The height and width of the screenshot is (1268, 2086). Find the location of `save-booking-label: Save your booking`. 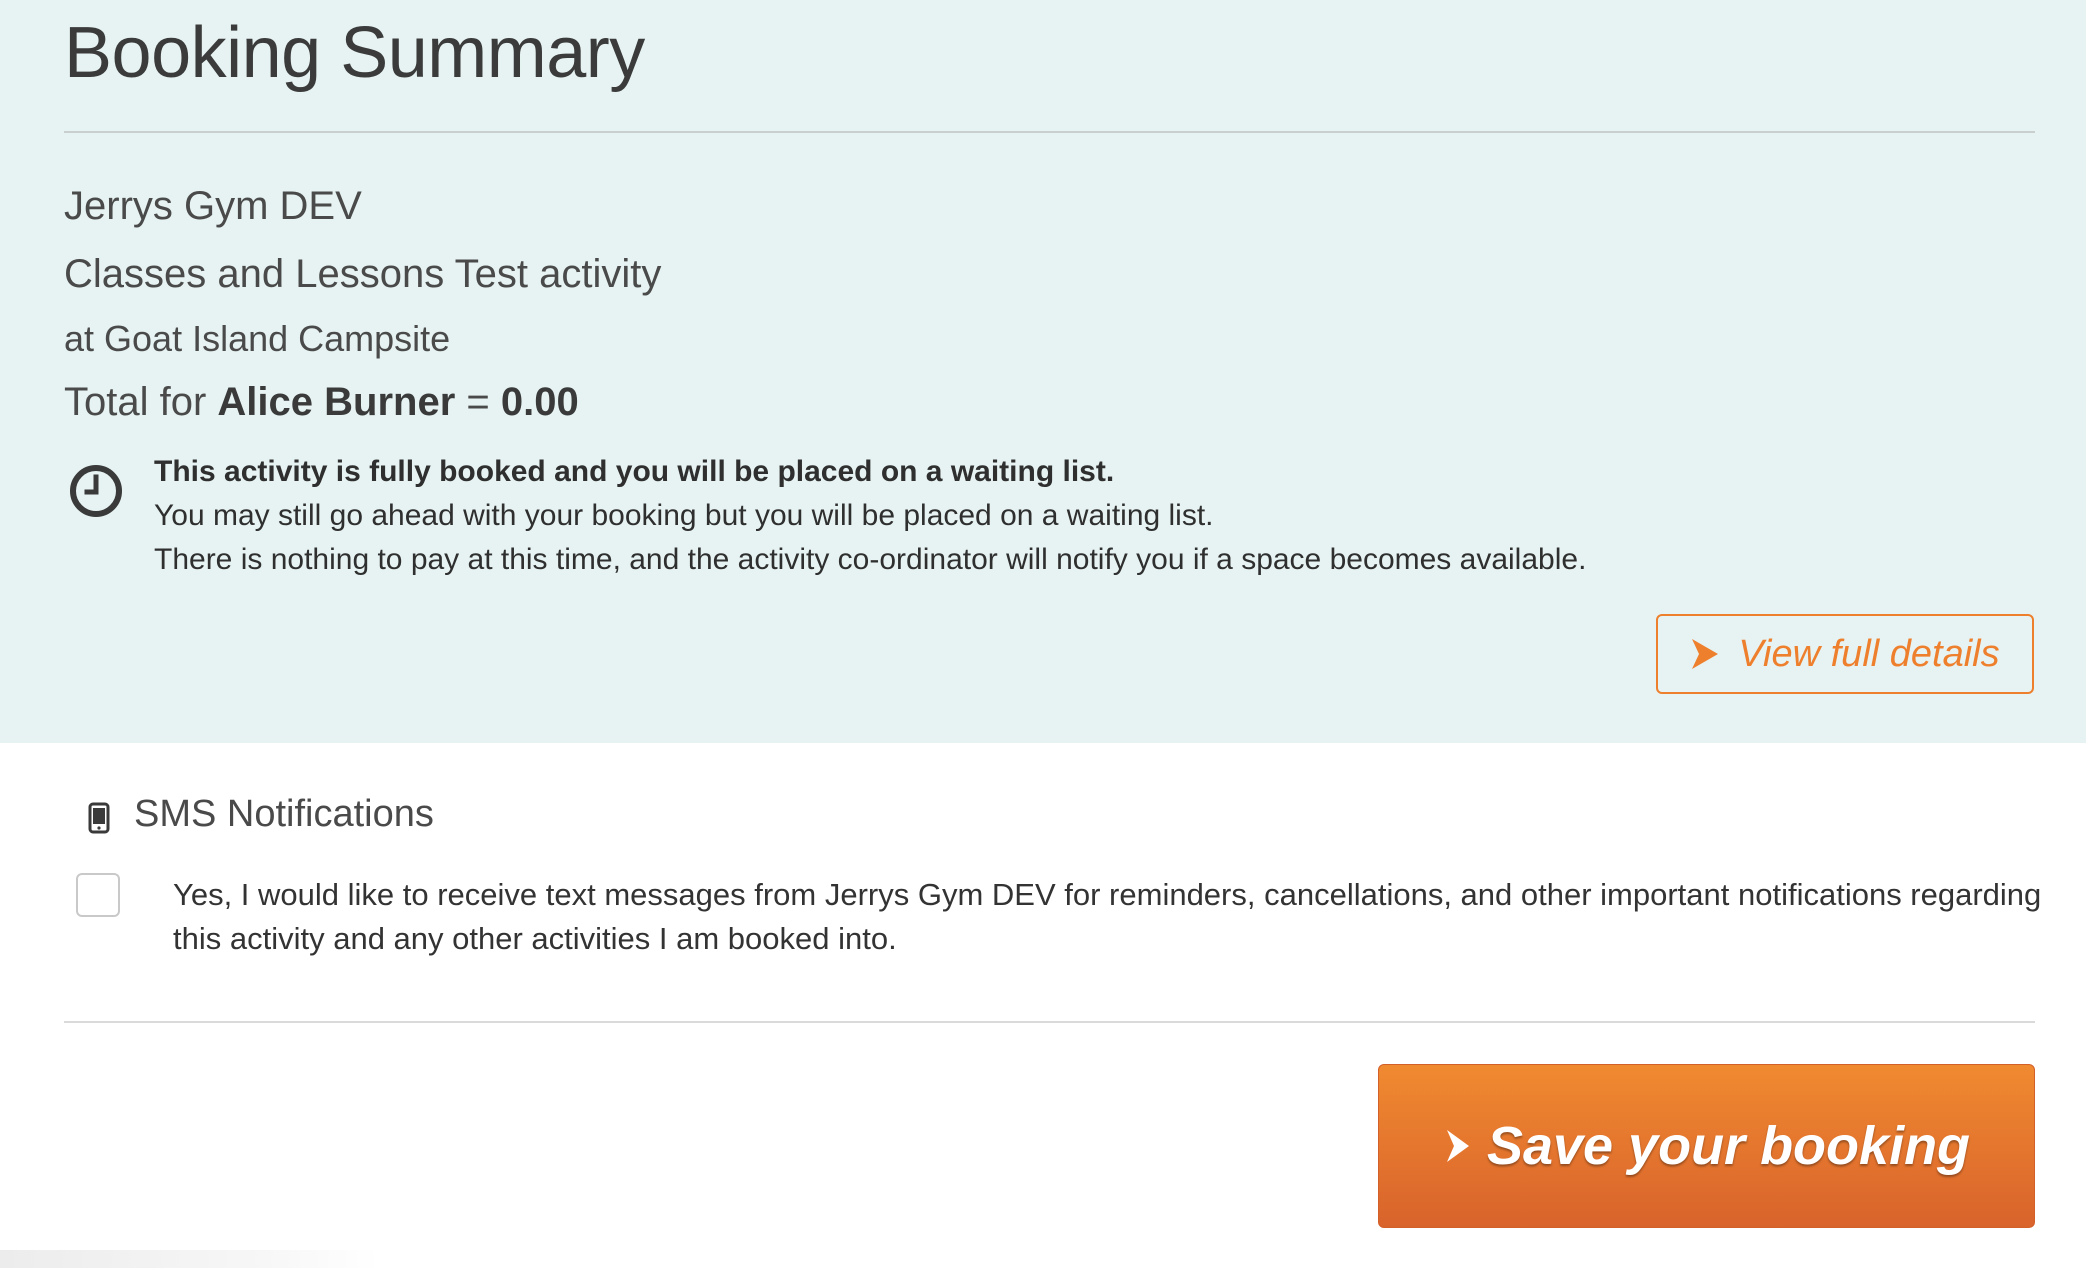

save-booking-label: Save your booking is located at coordinates (1728, 1146).